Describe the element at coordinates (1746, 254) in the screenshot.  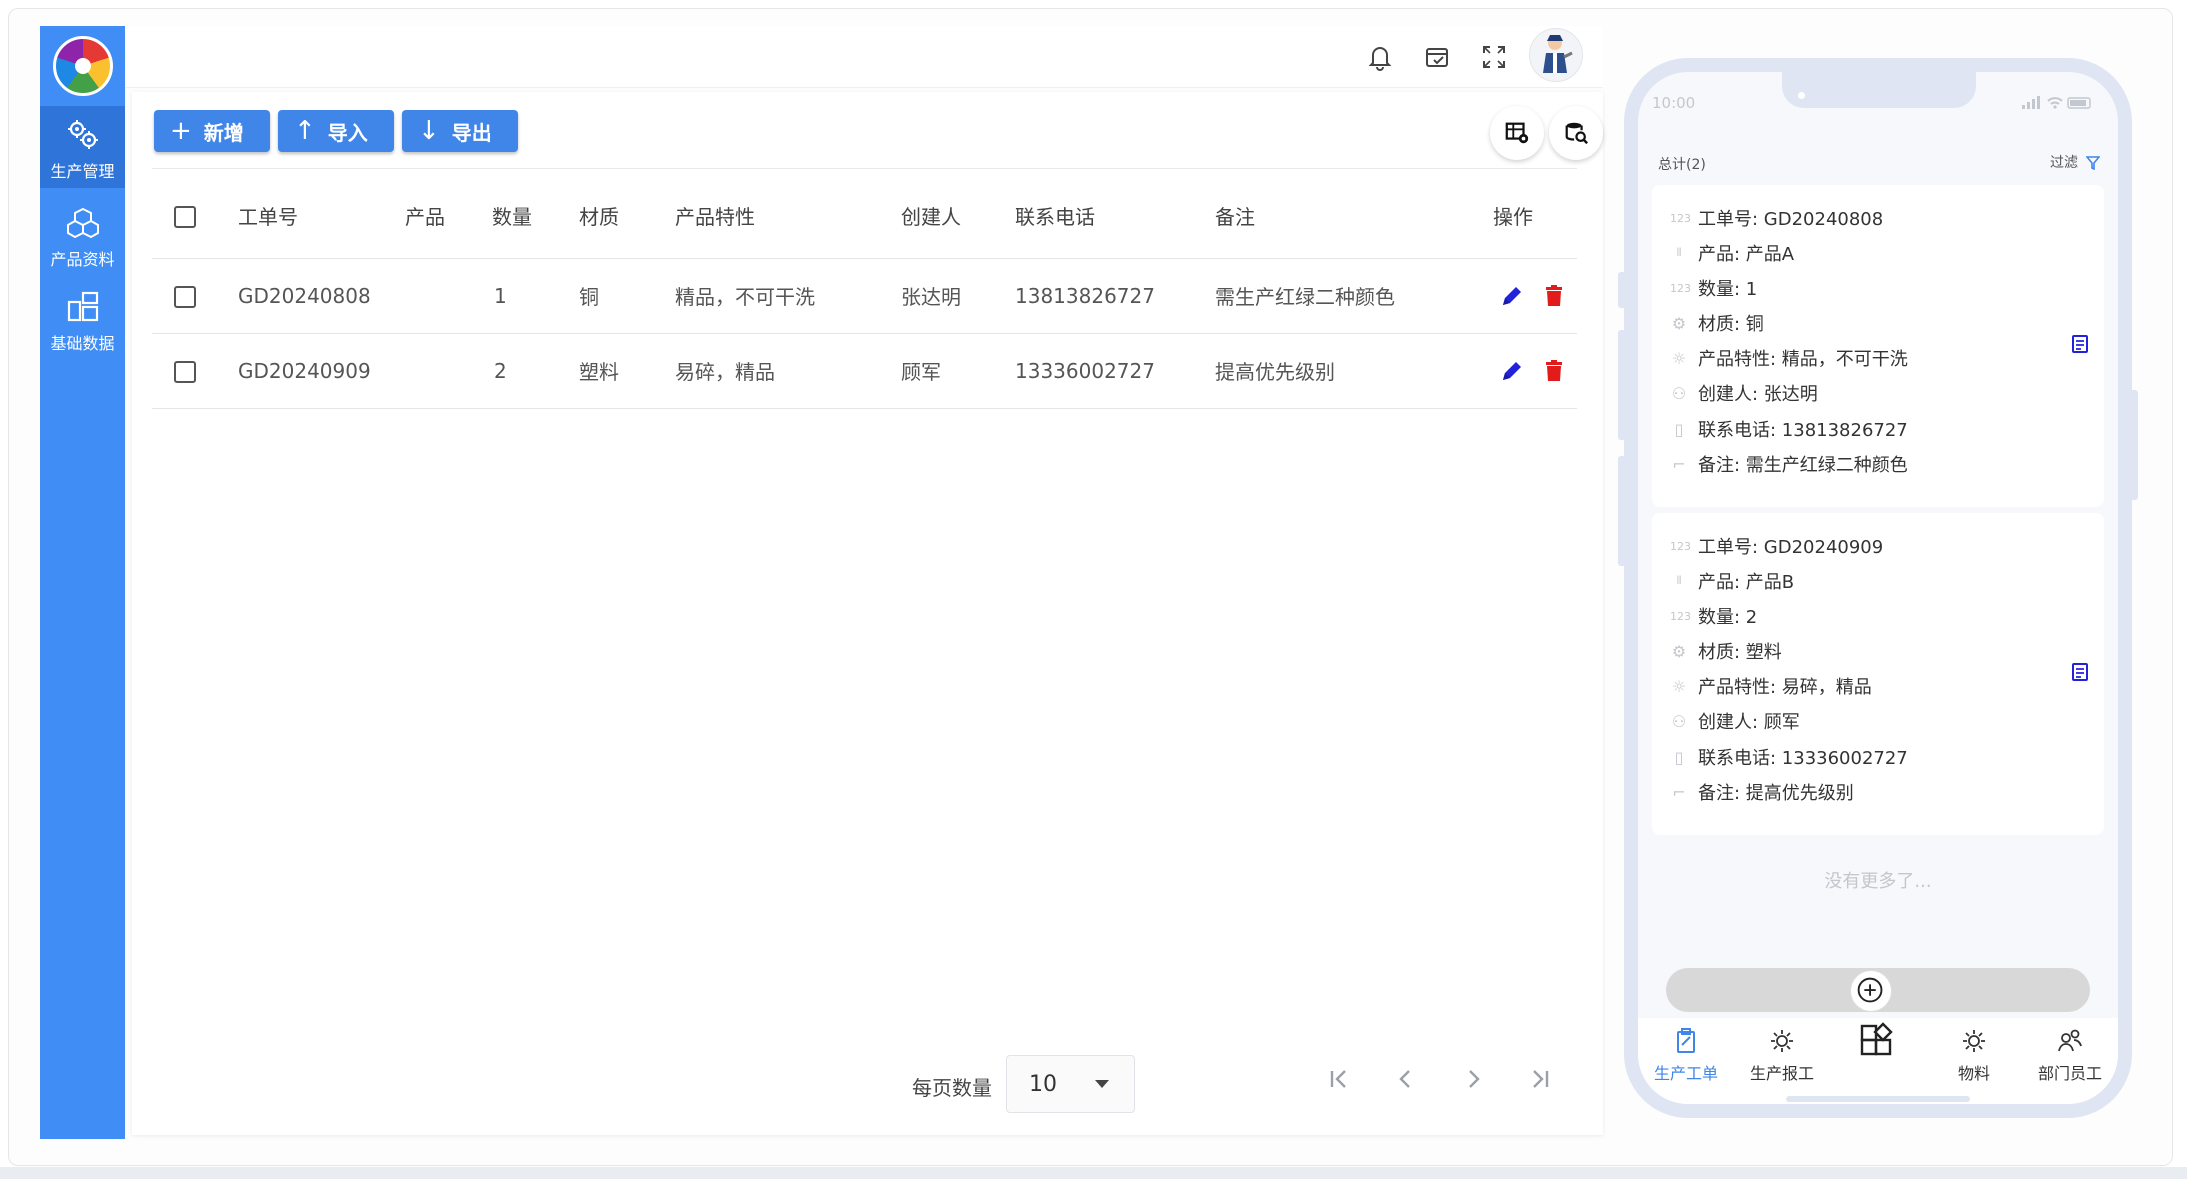
I see `card-product: 产品: 产品A` at that location.